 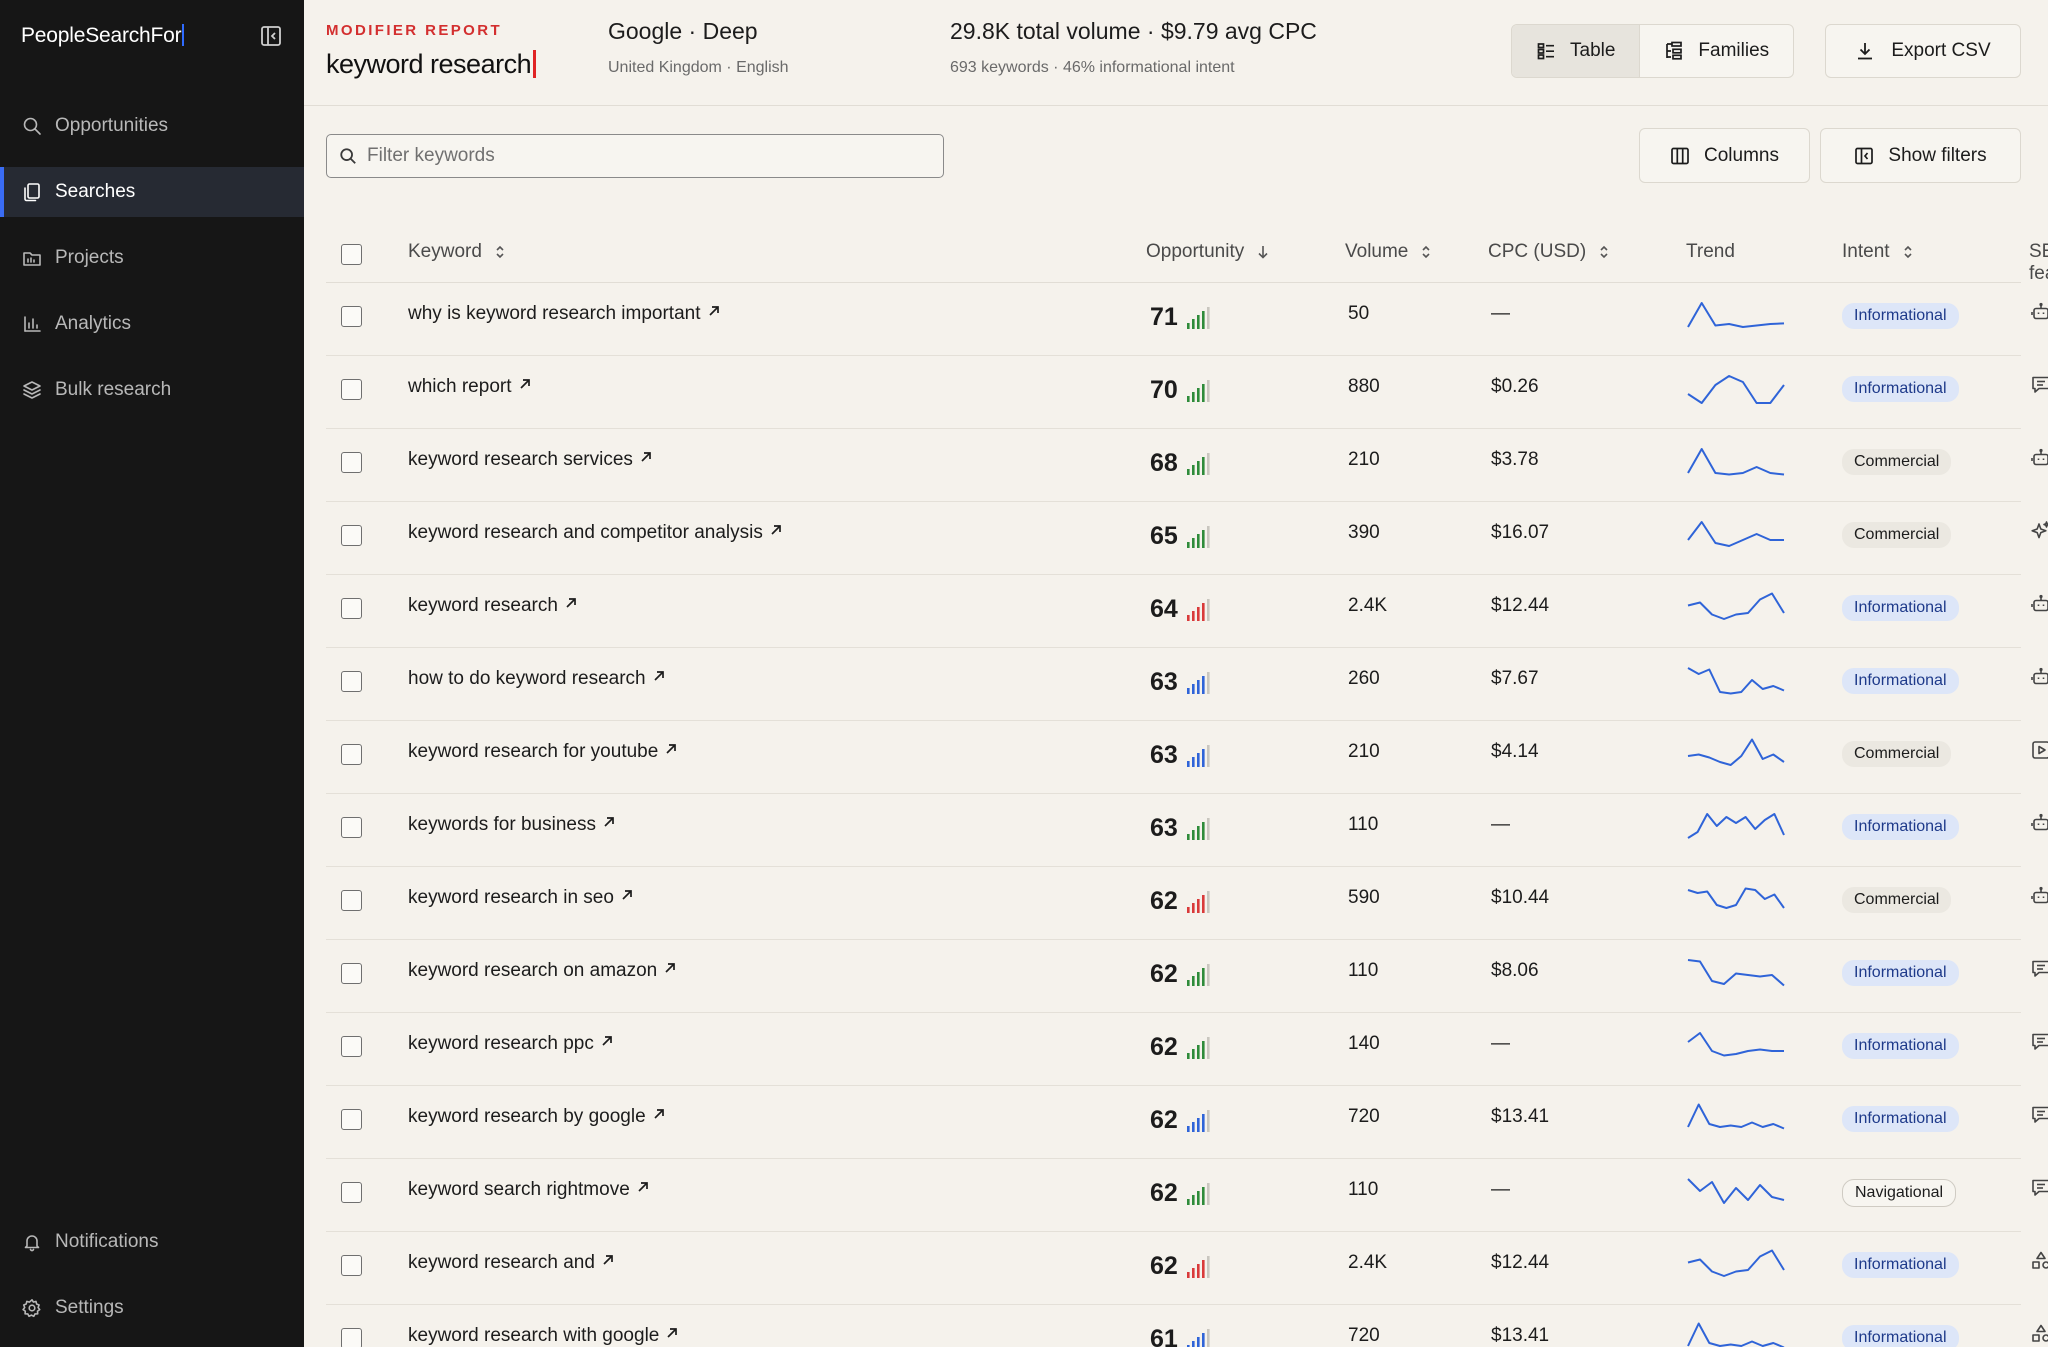 I want to click on keyword-cell: keyword research for youtube, so click(x=542, y=752).